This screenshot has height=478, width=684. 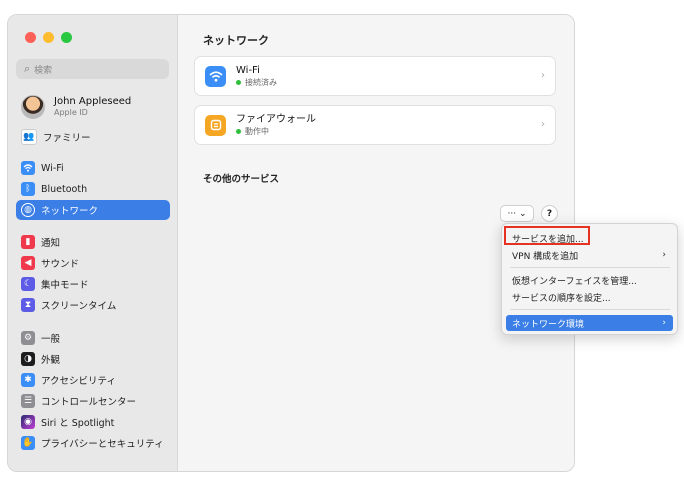 What do you see at coordinates (93, 263) in the screenshot?
I see `sidebar-item-sound: ◀ サウンド` at bounding box center [93, 263].